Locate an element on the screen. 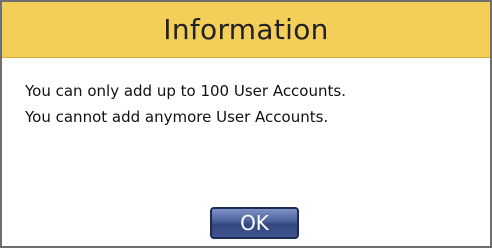 This screenshot has width=492, height=248. ok-button: OK is located at coordinates (254, 223).